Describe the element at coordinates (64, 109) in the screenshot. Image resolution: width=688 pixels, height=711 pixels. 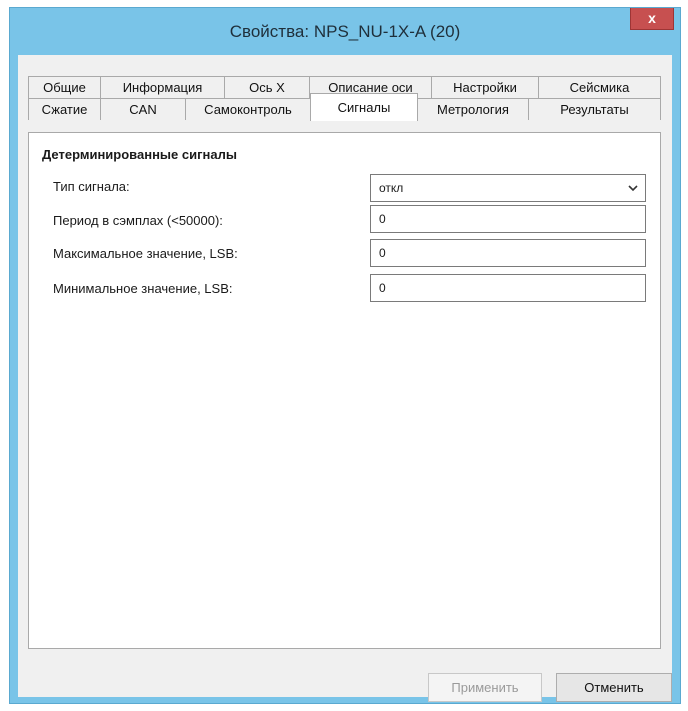
I see `tab-compression: Сжатие` at that location.